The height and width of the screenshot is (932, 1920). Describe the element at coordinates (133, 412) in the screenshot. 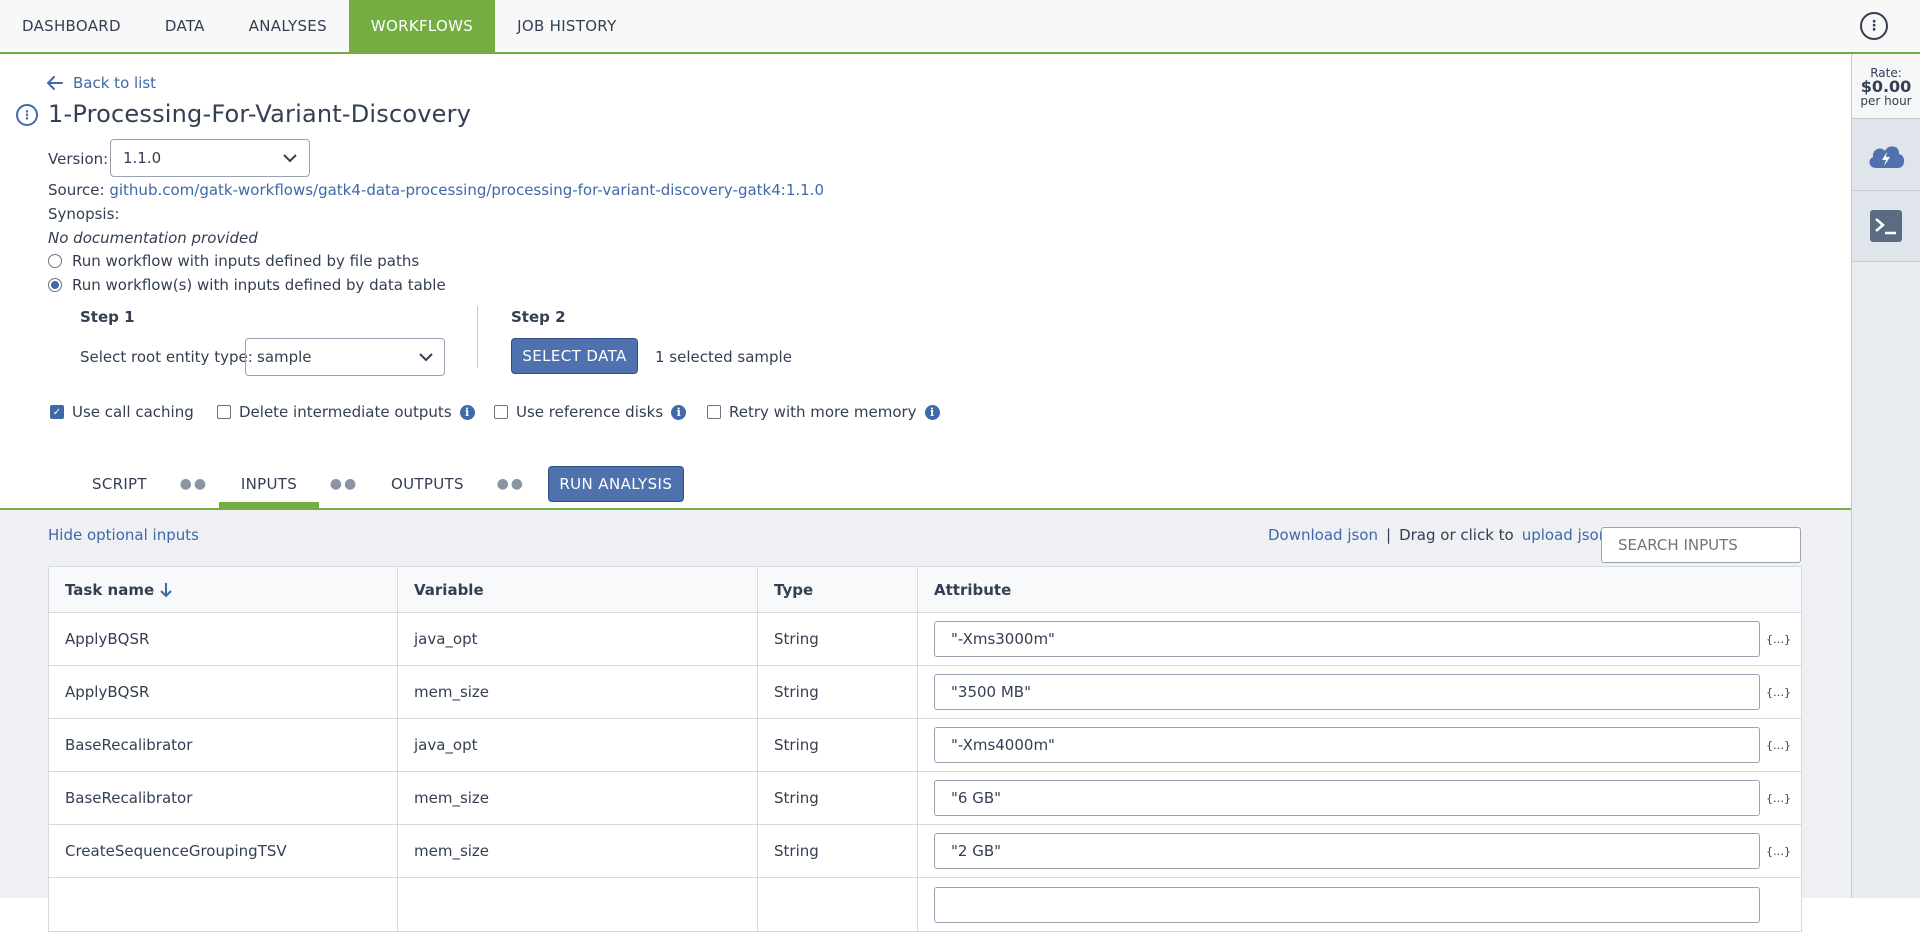

I see `option-call-caching-label: Use call caching` at that location.